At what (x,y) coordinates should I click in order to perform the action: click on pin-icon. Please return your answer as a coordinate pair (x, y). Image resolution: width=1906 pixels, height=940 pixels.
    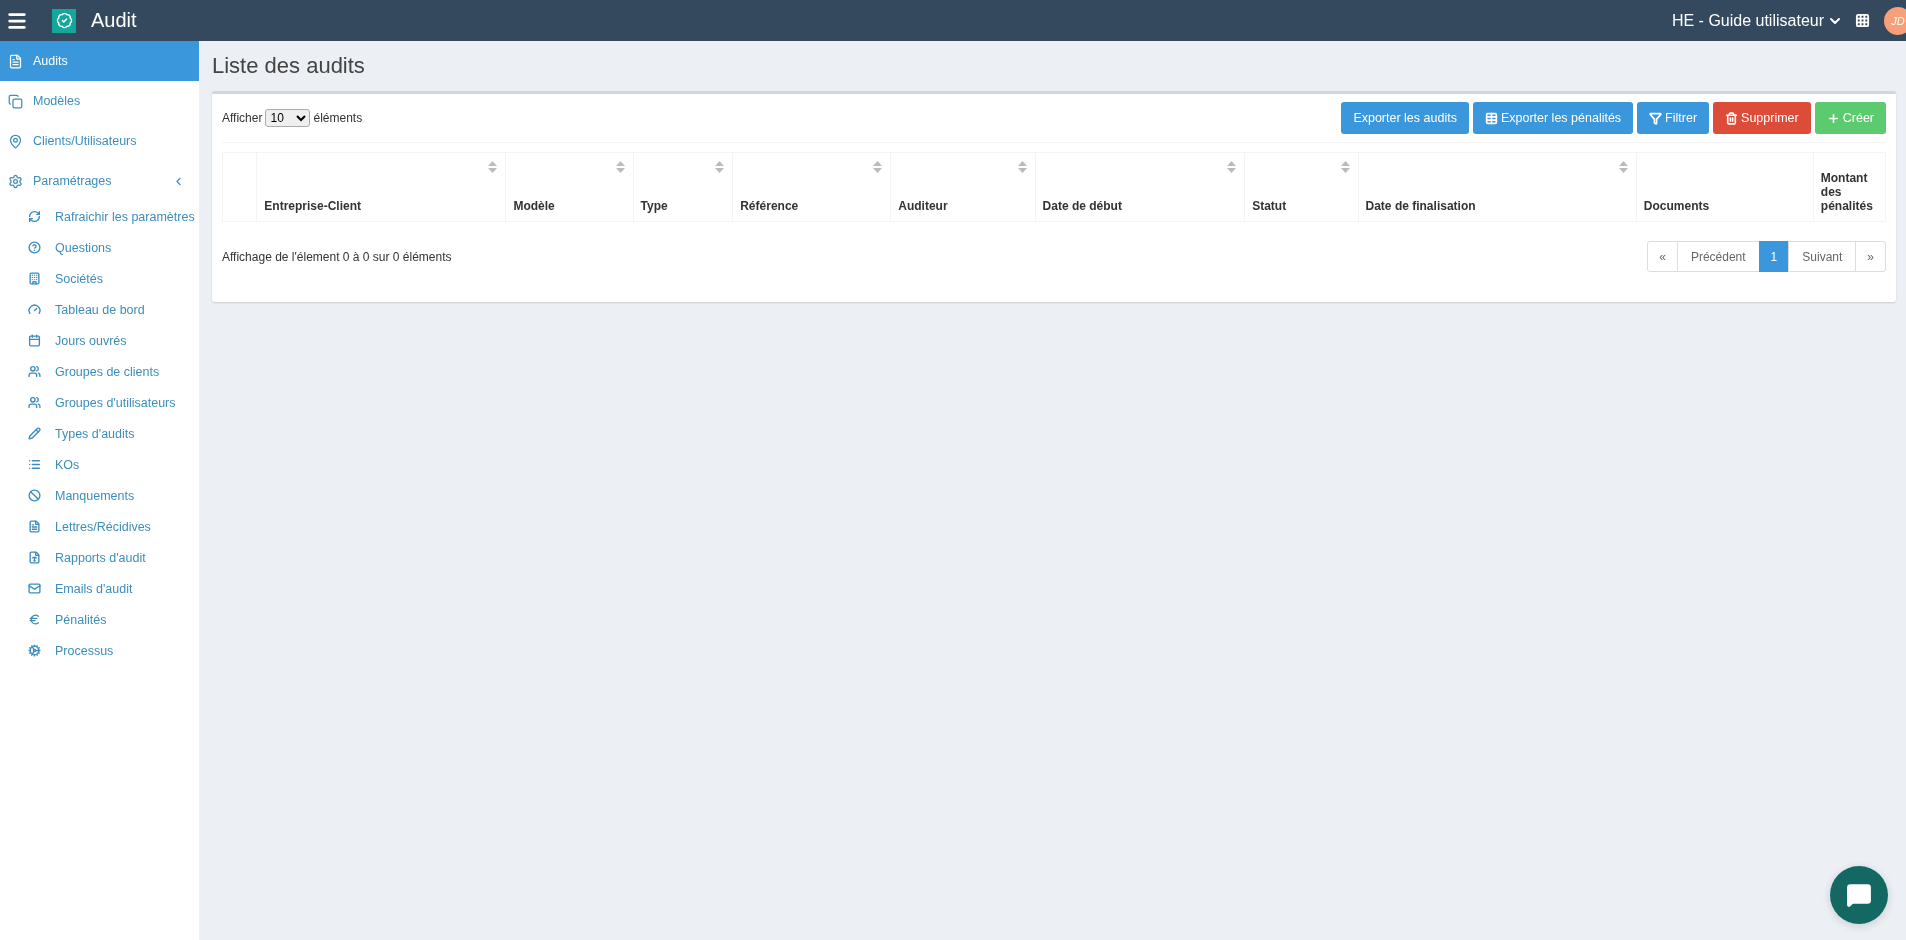
    Looking at the image, I should click on (15, 141).